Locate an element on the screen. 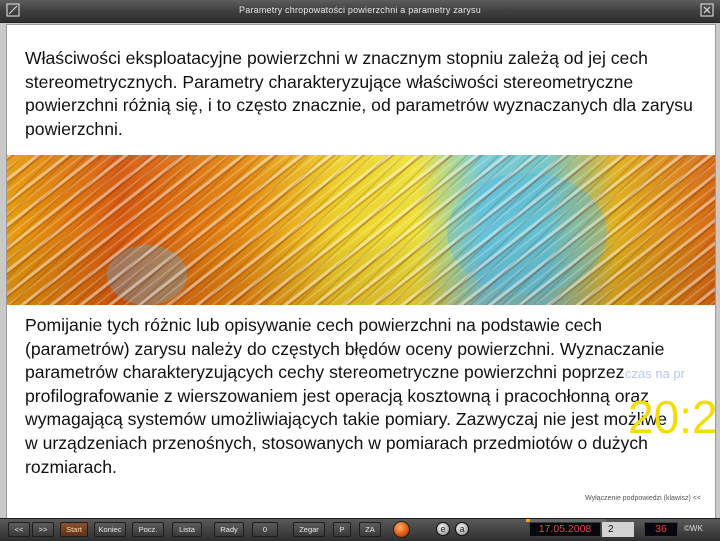 Image resolution: width=720 pixels, height=541 pixels. hint-toggle-link: Wyłączenie podpowiedzi (klawisz) << is located at coordinates (643, 498).